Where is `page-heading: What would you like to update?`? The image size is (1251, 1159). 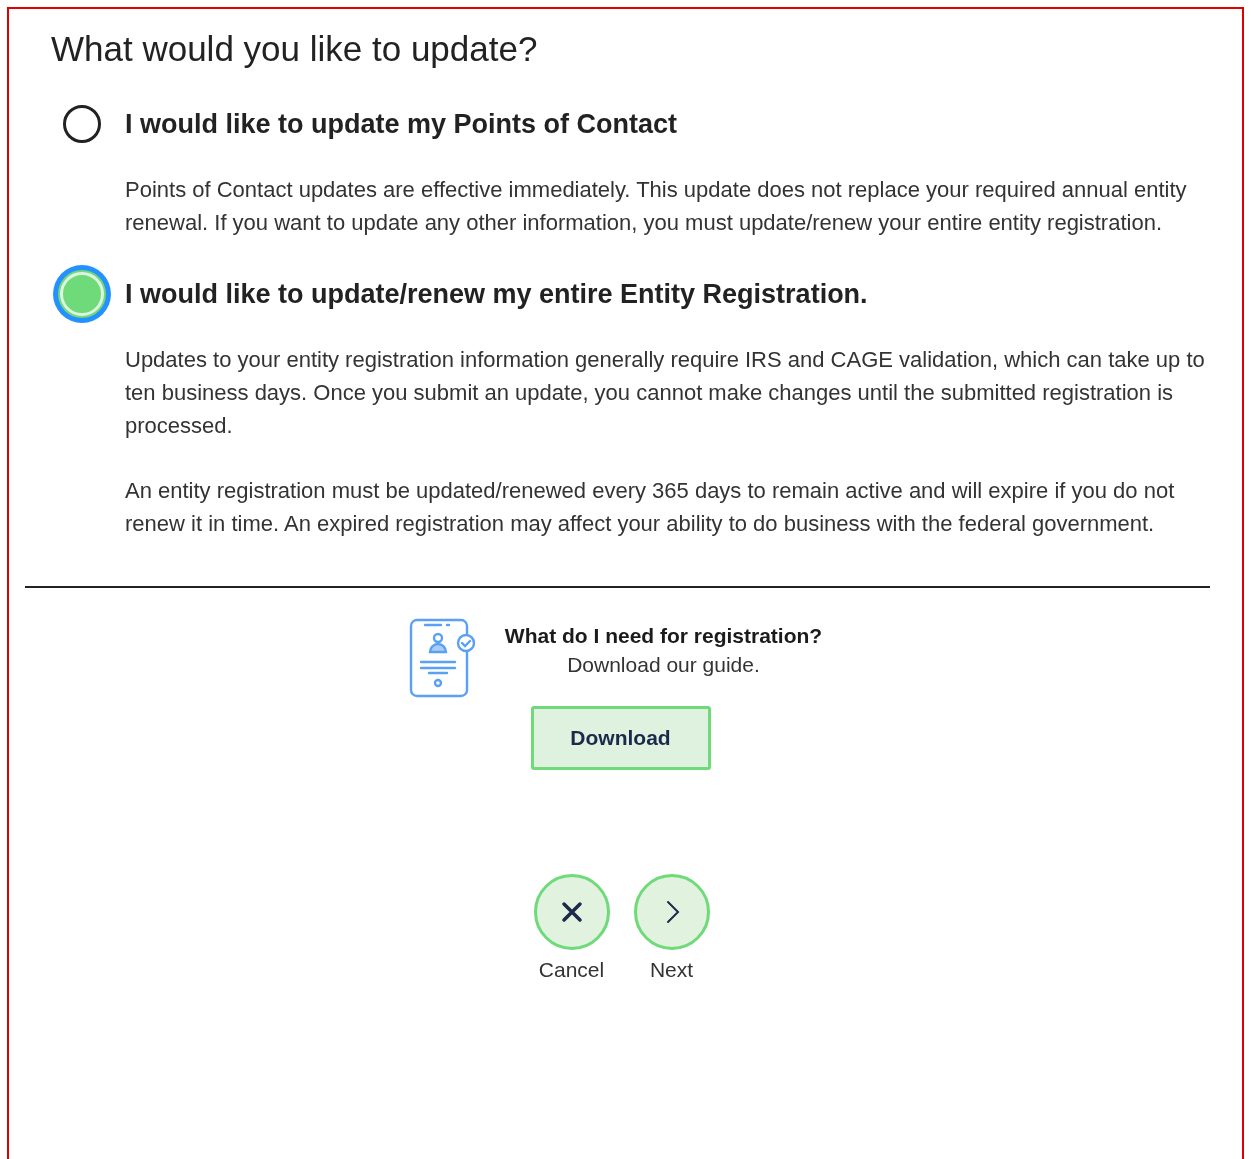 page-heading: What would you like to update? is located at coordinates (295, 49).